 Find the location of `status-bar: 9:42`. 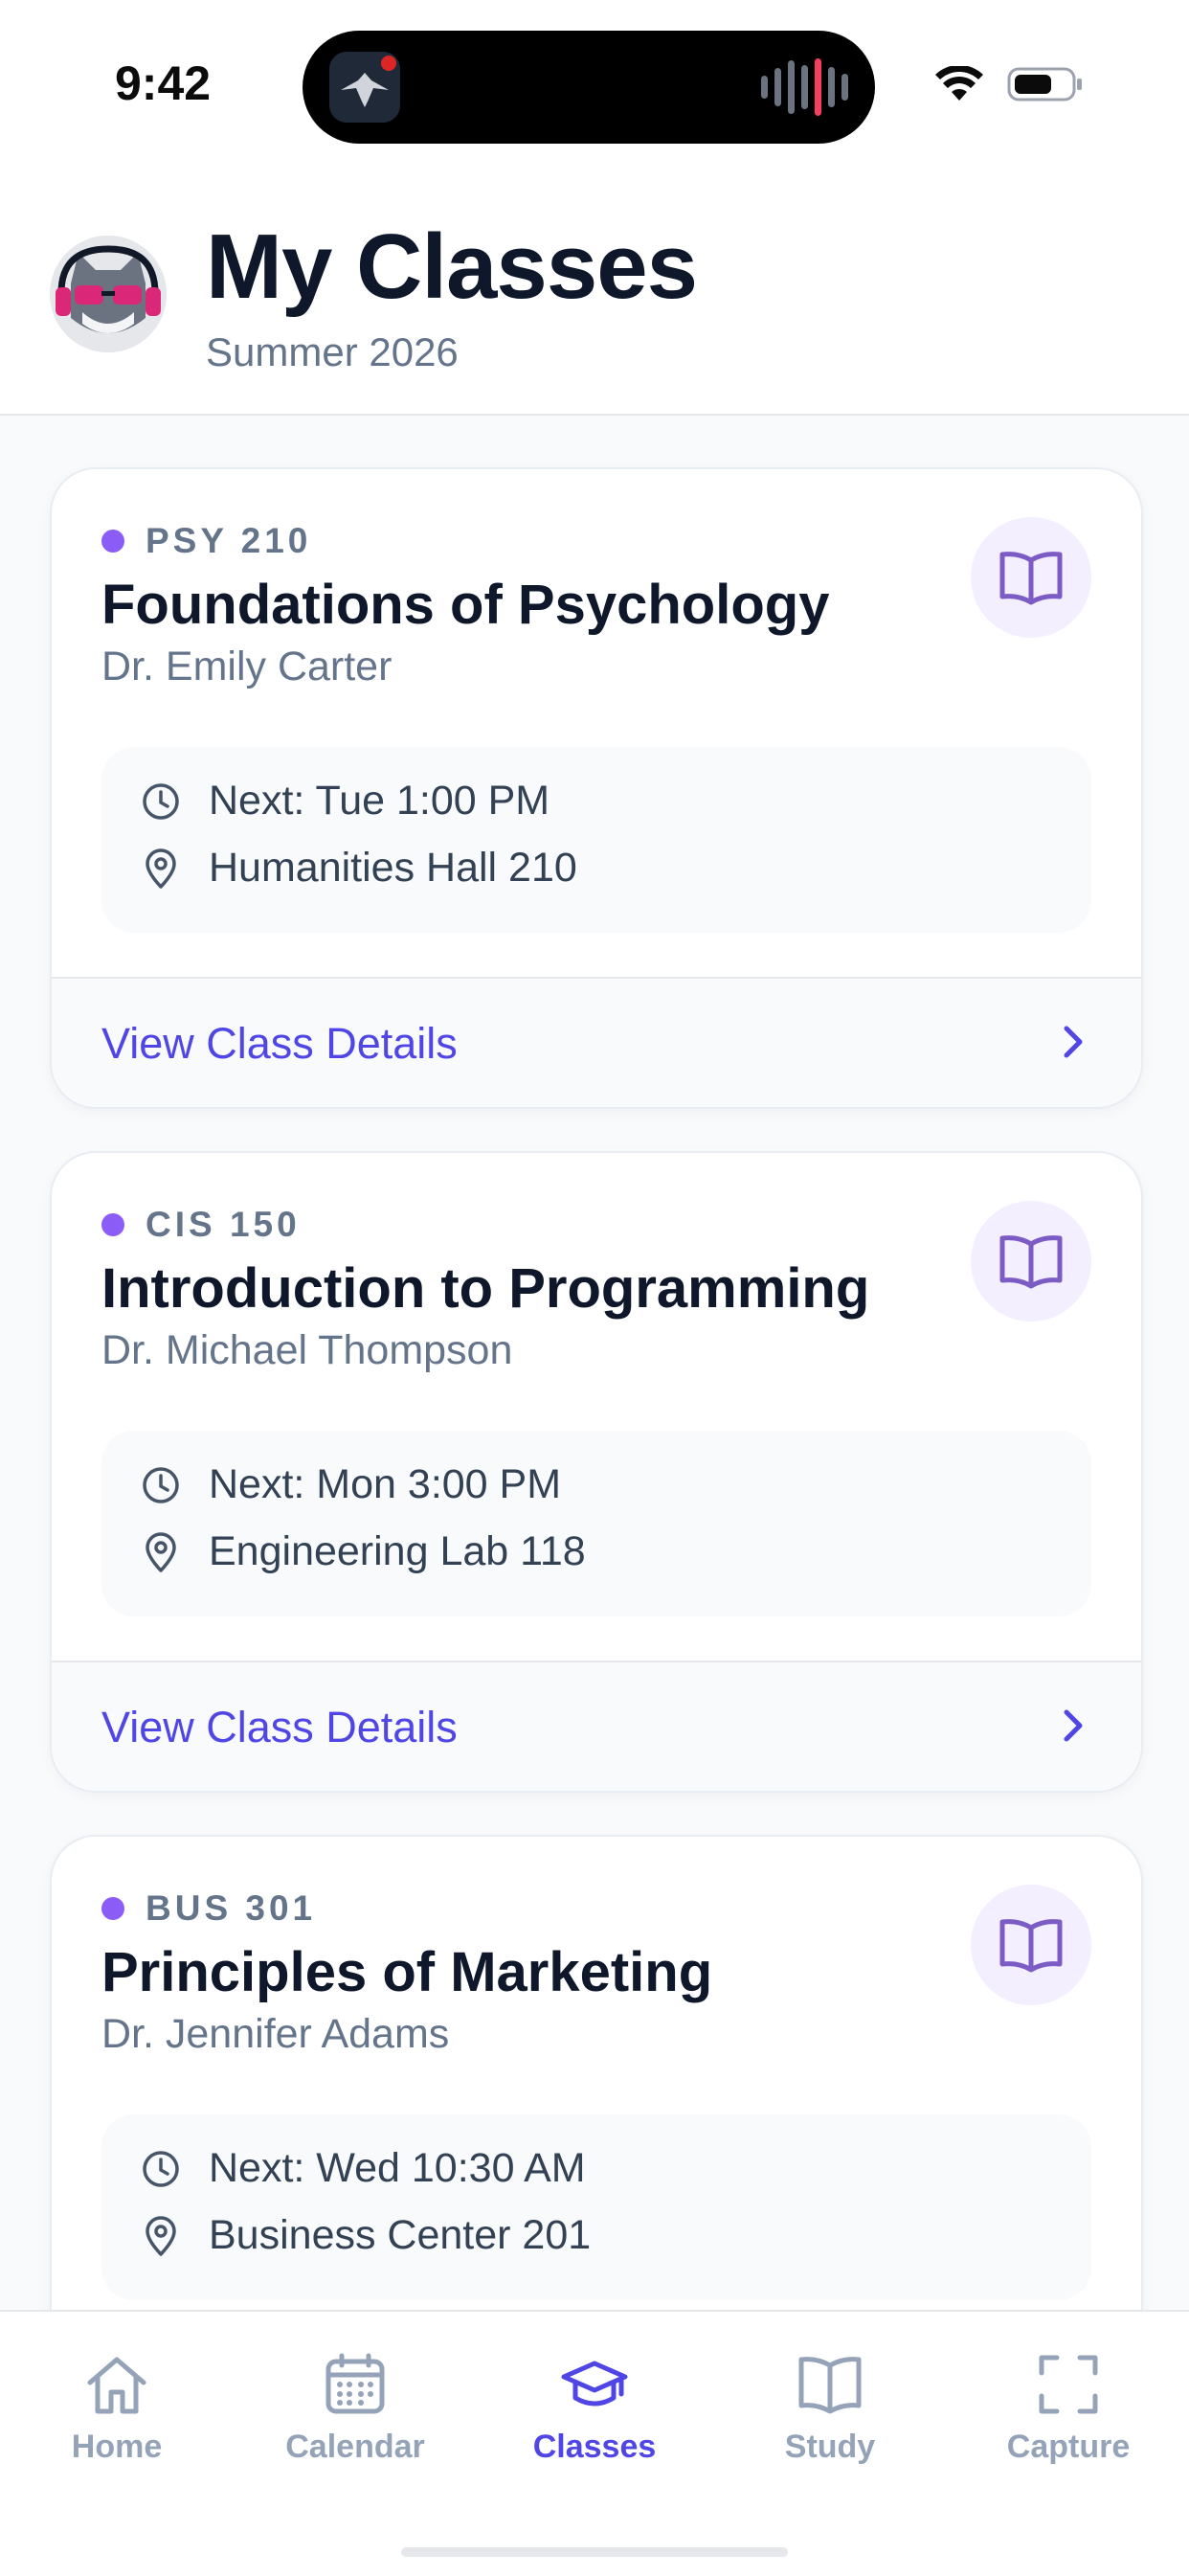

status-bar: 9:42 is located at coordinates (594, 86).